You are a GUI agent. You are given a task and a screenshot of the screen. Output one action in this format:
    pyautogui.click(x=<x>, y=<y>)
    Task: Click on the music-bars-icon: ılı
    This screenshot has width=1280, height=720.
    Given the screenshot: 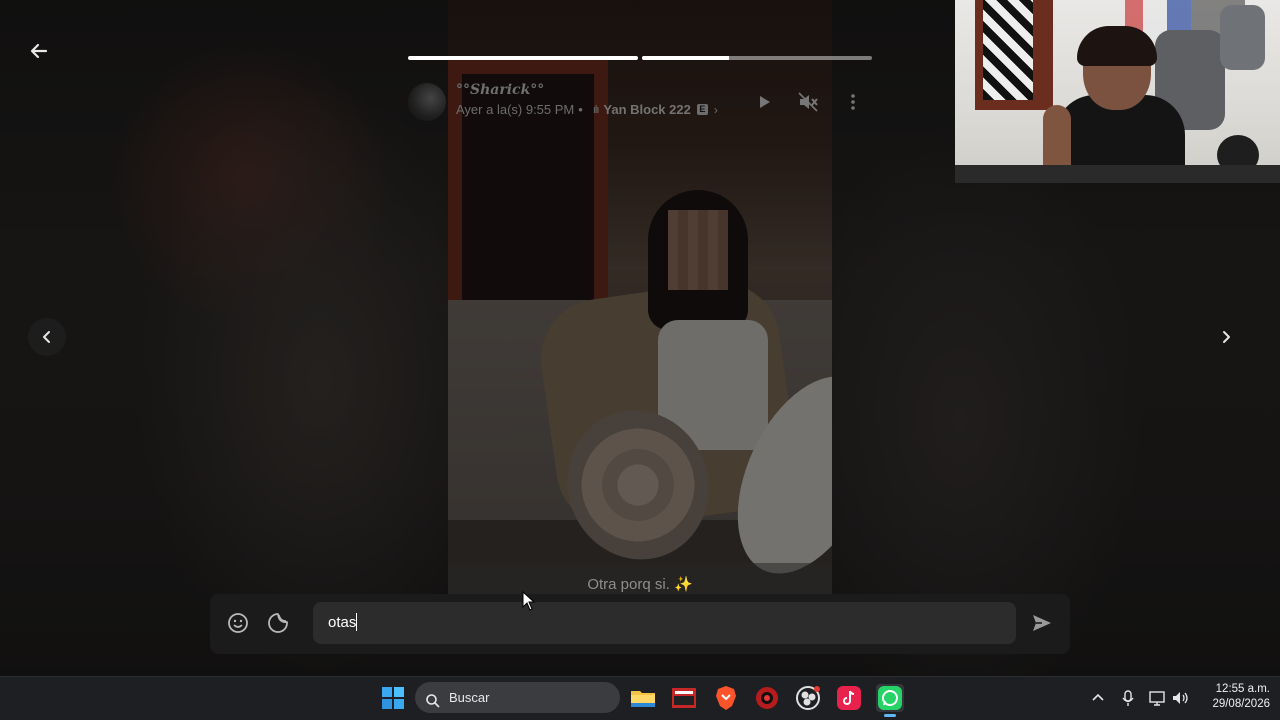 What is the action you would take?
    pyautogui.click(x=595, y=109)
    